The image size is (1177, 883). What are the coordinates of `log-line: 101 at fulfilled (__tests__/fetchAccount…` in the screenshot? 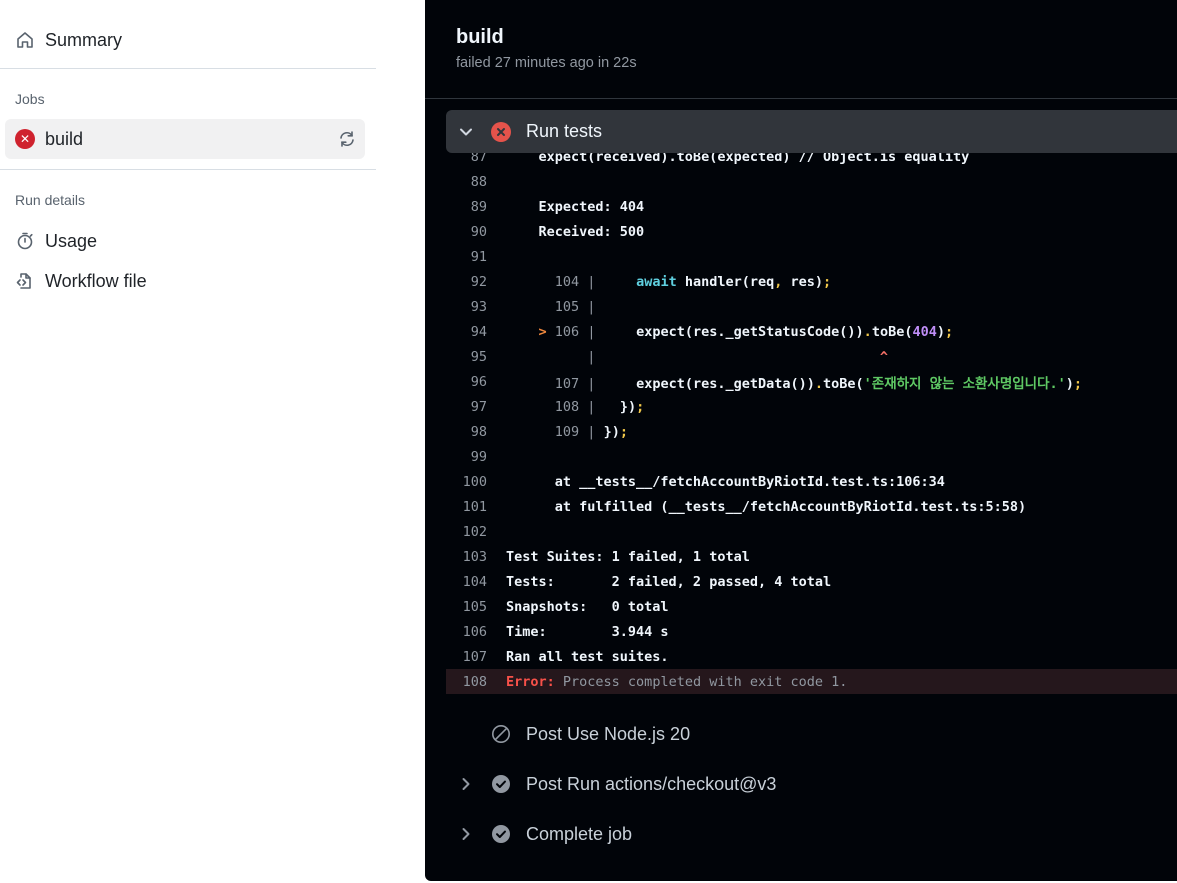 It's located at (744, 506).